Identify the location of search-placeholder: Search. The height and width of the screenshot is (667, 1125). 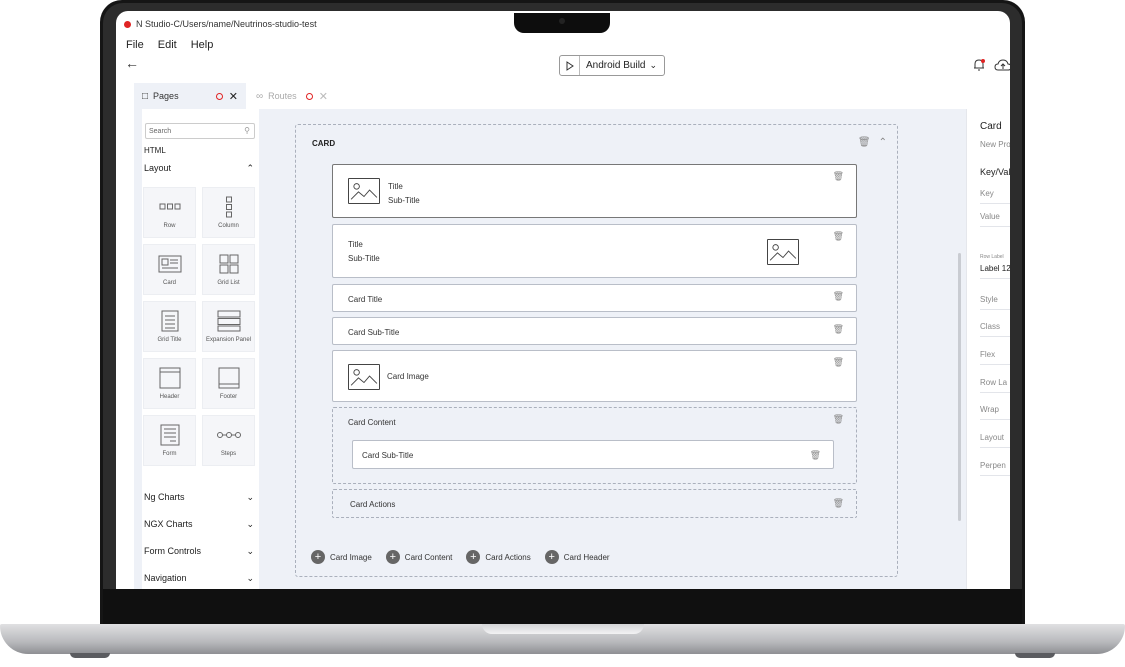
(160, 131).